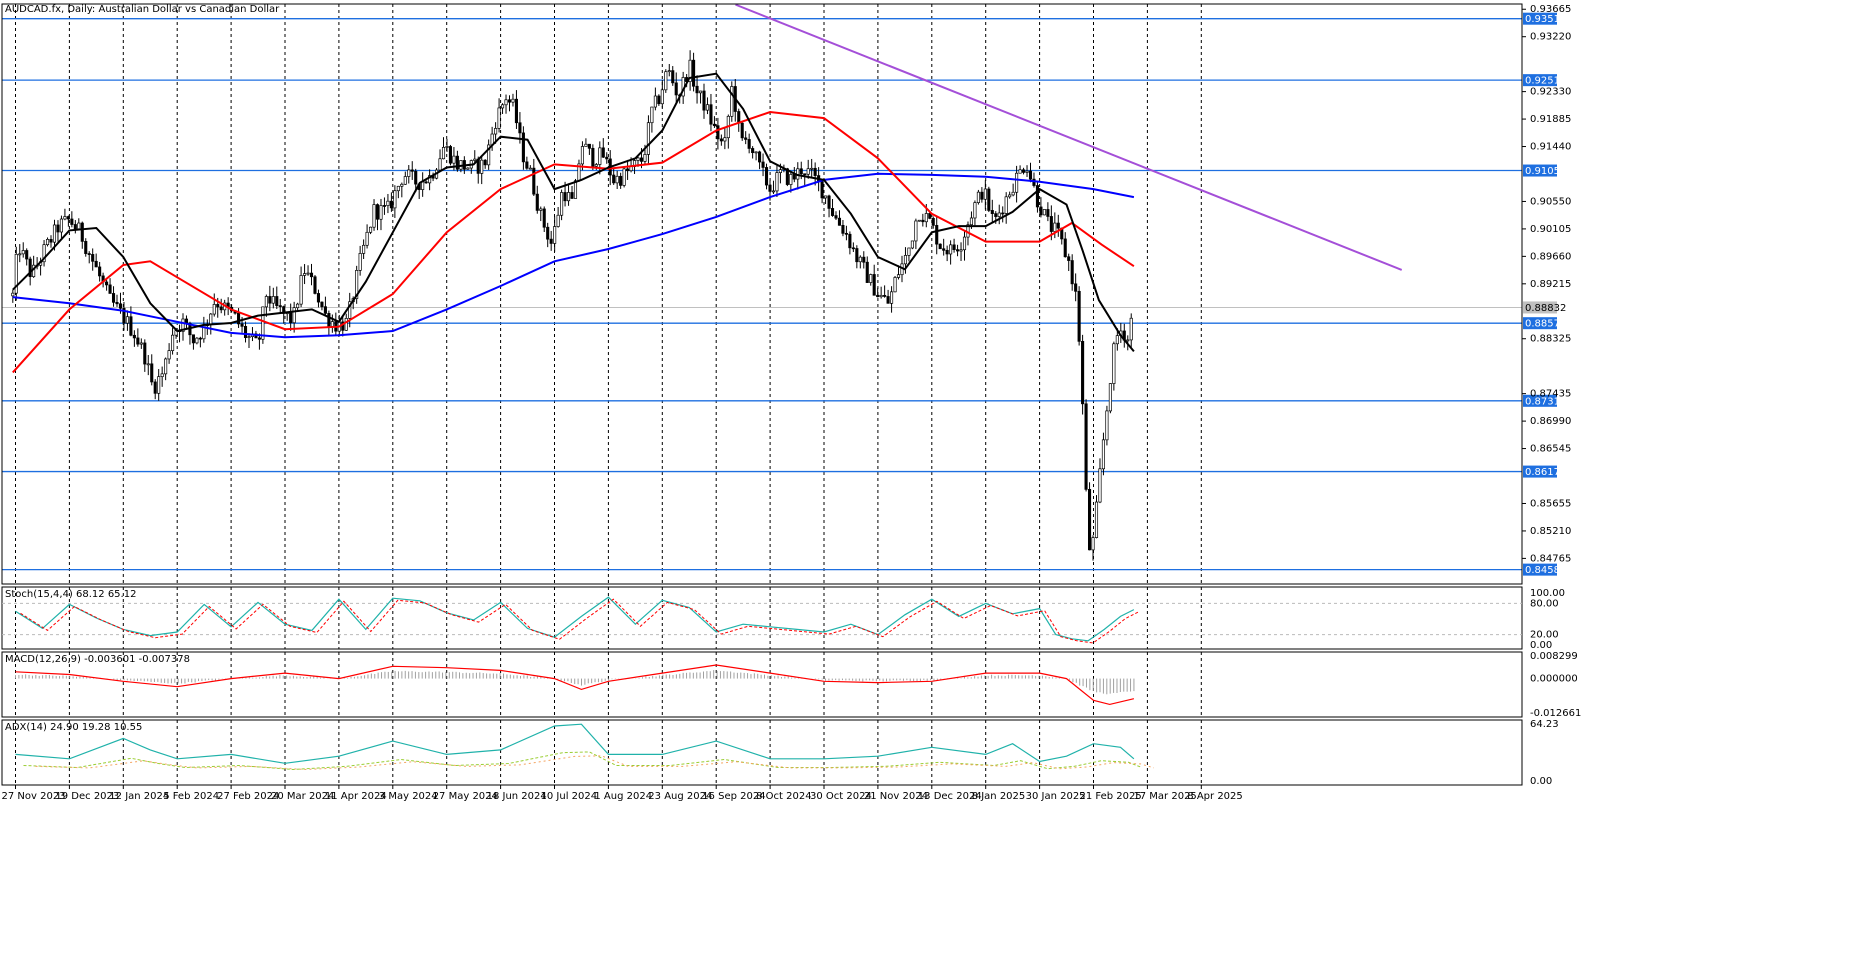 Image resolution: width=1875 pixels, height=968 pixels. Describe the element at coordinates (1550, 421) in the screenshot. I see `price-tick-label: 0.86990` at that location.